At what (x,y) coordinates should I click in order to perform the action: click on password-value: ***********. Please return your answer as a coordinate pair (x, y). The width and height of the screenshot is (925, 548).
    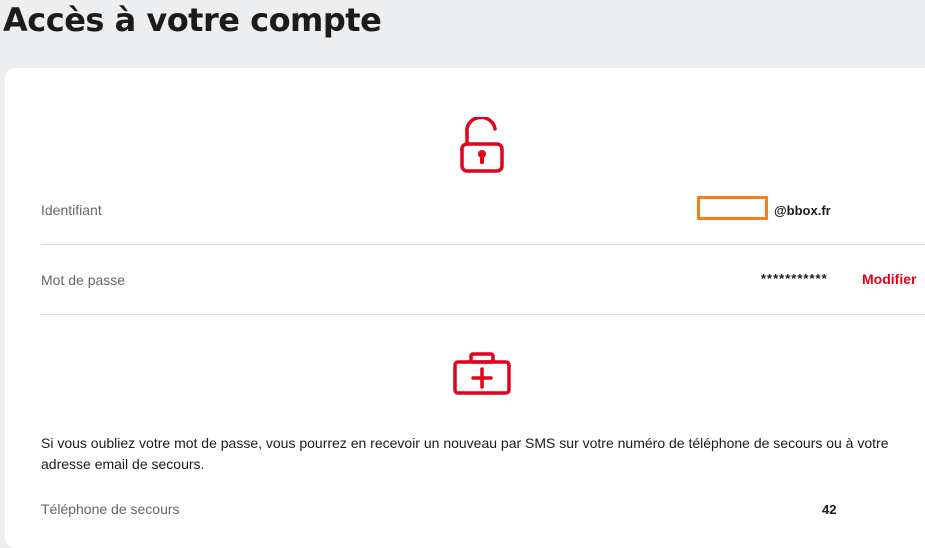
    Looking at the image, I should click on (794, 278).